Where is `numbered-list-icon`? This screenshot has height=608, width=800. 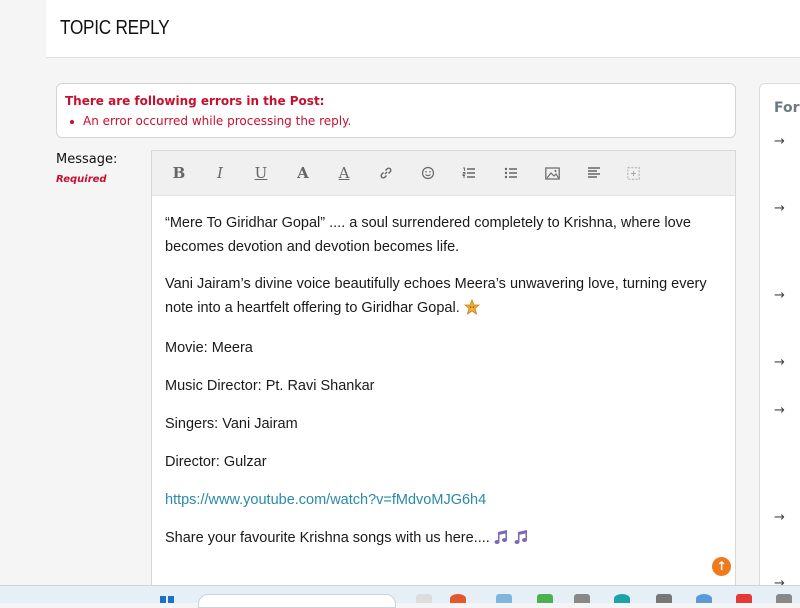
numbered-list-icon is located at coordinates (469, 173).